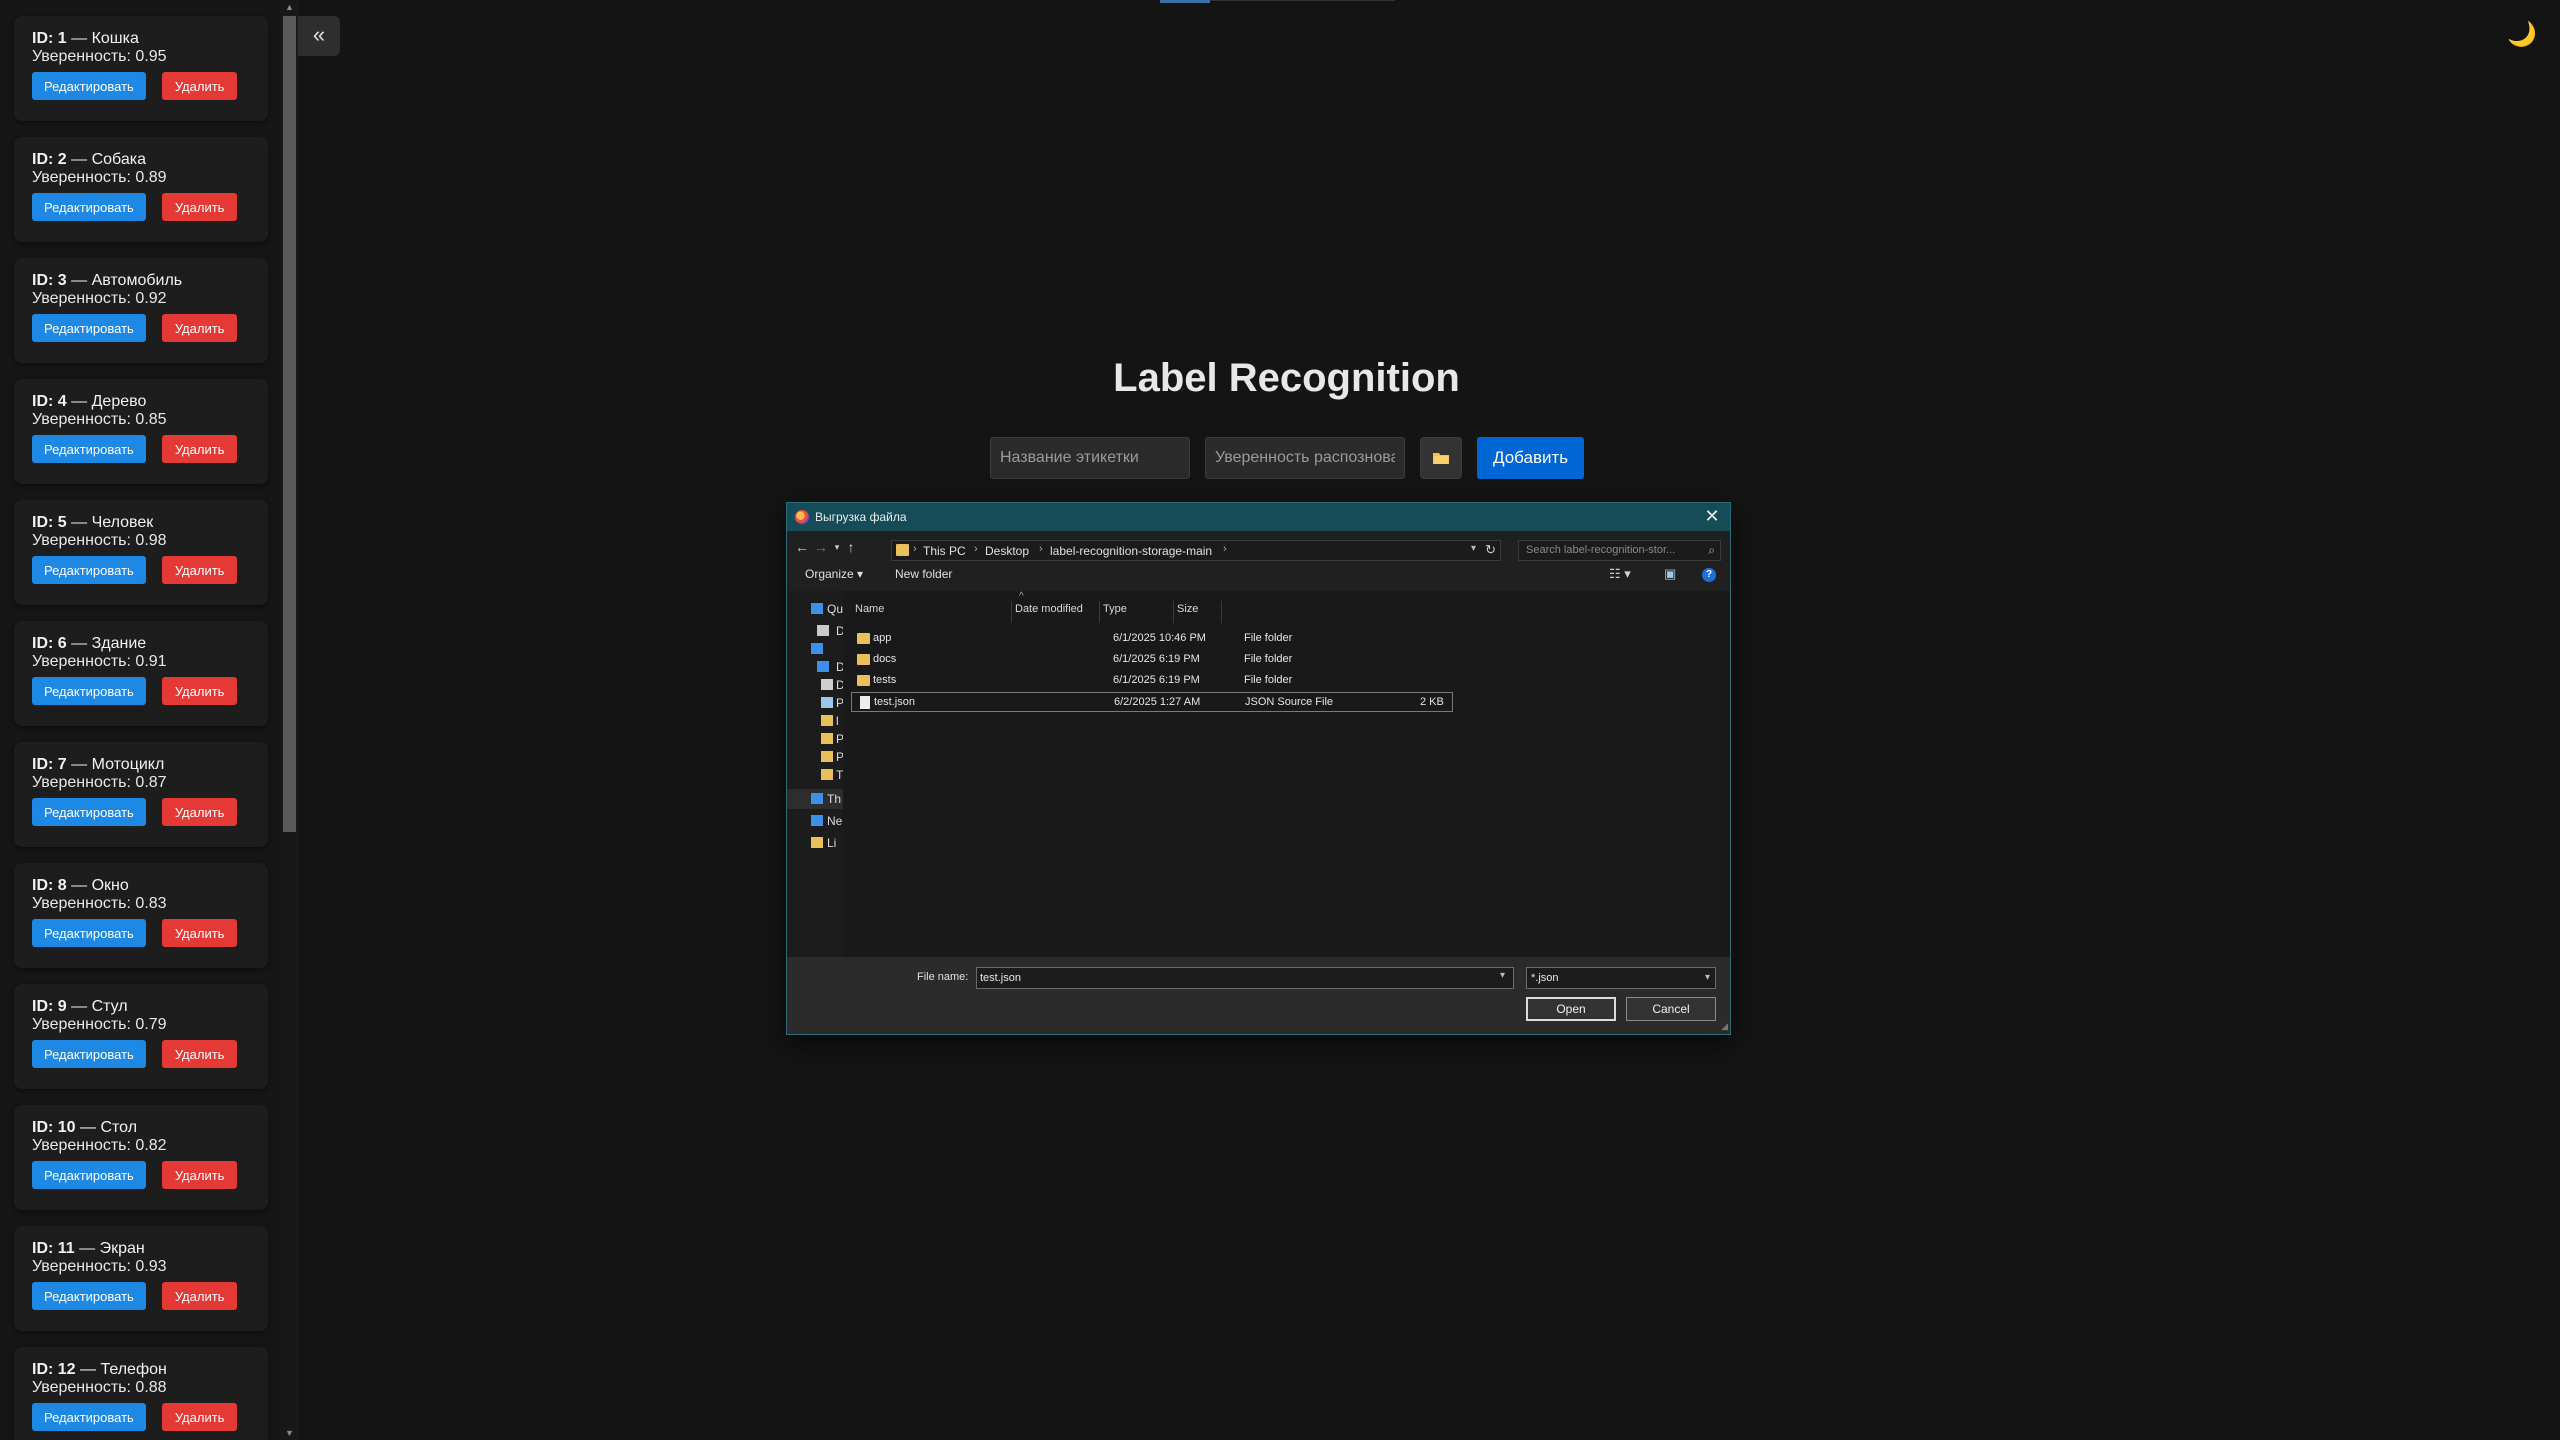 This screenshot has width=2560, height=1440. I want to click on card-title: ID: 10 — Стол, so click(141, 1128).